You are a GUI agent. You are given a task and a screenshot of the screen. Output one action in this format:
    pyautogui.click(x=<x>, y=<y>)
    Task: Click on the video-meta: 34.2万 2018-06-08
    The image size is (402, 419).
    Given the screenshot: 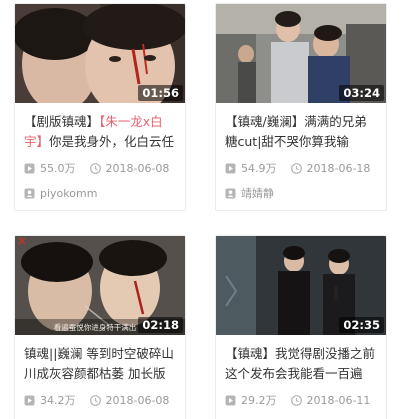 What is the action you would take?
    pyautogui.click(x=100, y=400)
    